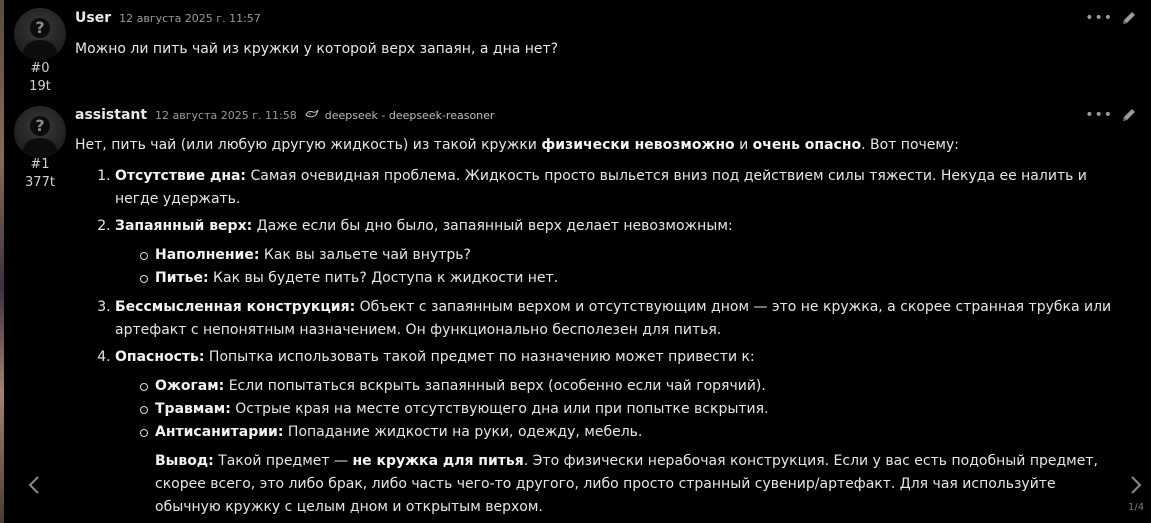  Describe the element at coordinates (184, 226) in the screenshot. I see `item-title: Запаянный верх:` at that location.